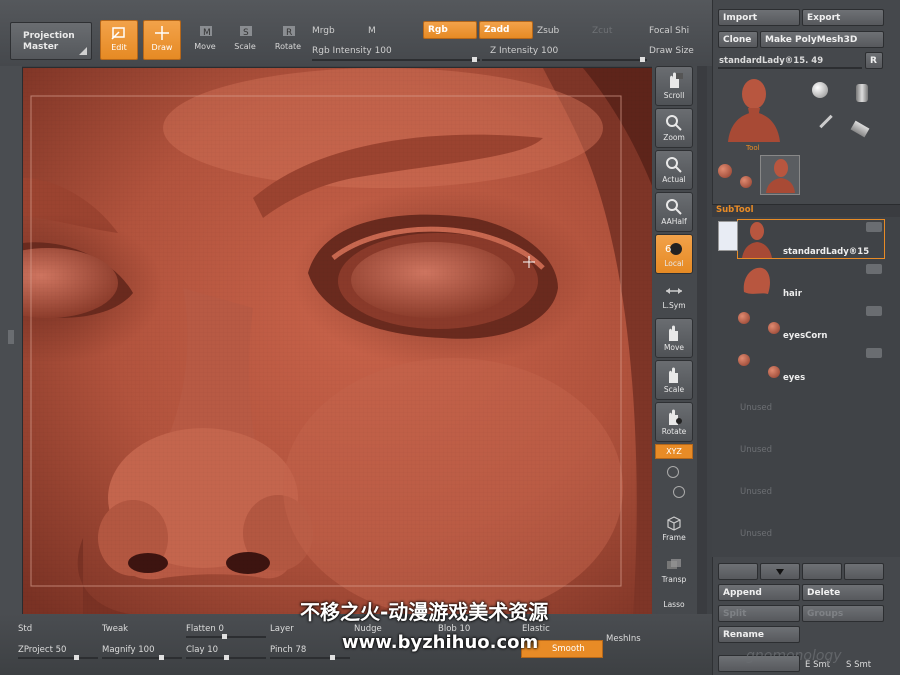 The width and height of the screenshot is (900, 675). Describe the element at coordinates (246, 33) in the screenshot. I see `svg-text: S` at that location.